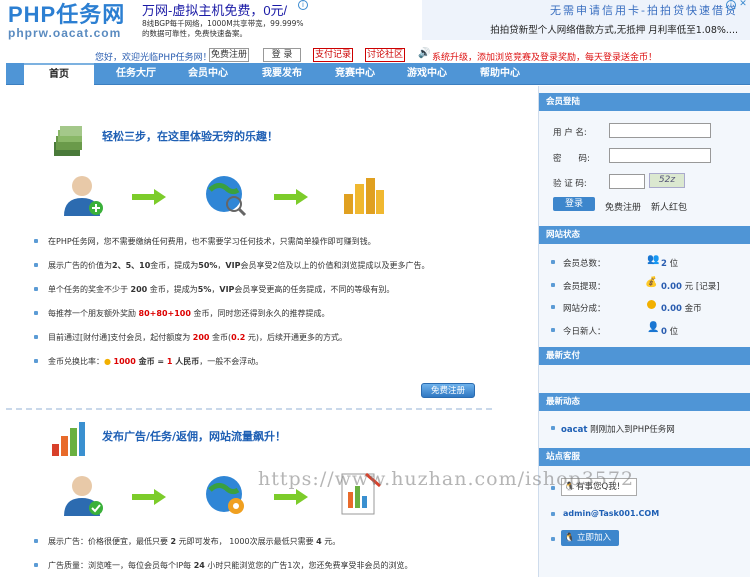 The image size is (750, 577). Describe the element at coordinates (584, 309) in the screenshot. I see `site-share-label: 网站分成：` at that location.